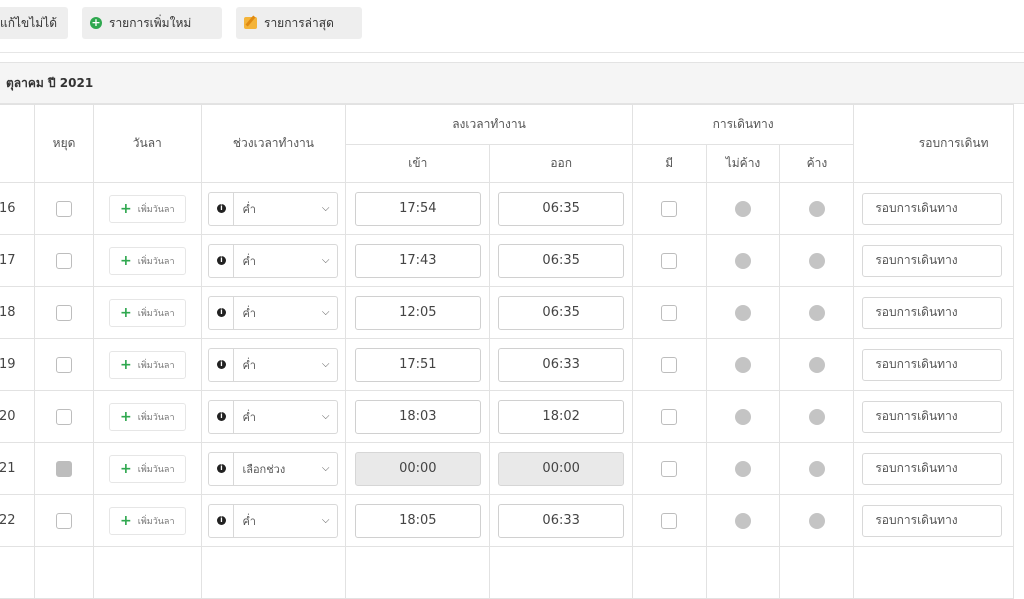  What do you see at coordinates (561, 572) in the screenshot?
I see `table-cell` at bounding box center [561, 572].